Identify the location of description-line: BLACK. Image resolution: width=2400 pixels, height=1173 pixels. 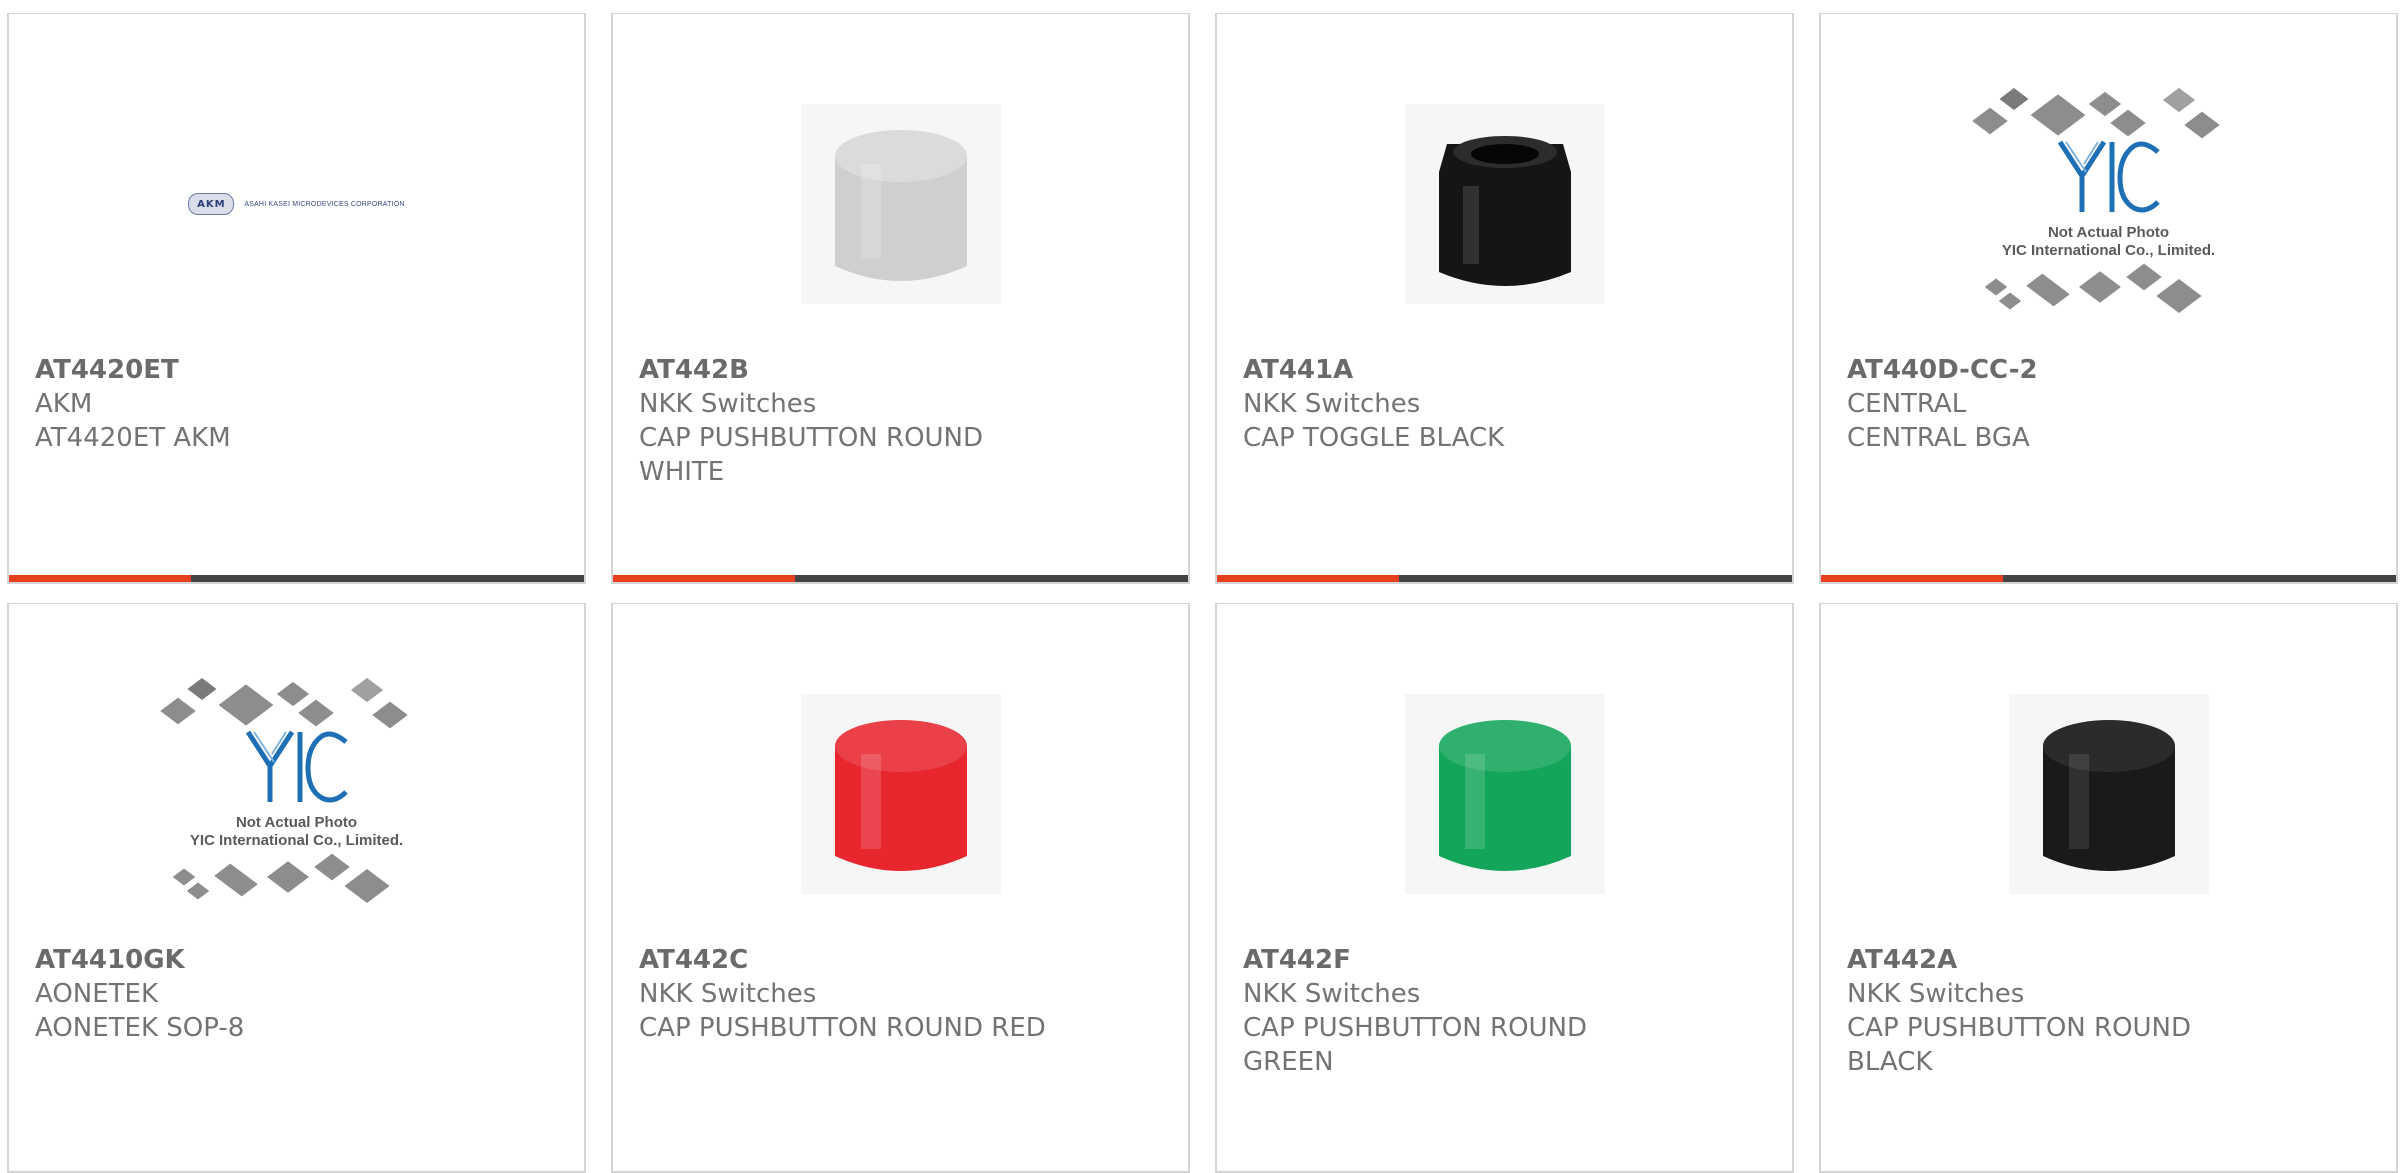
(1890, 1062).